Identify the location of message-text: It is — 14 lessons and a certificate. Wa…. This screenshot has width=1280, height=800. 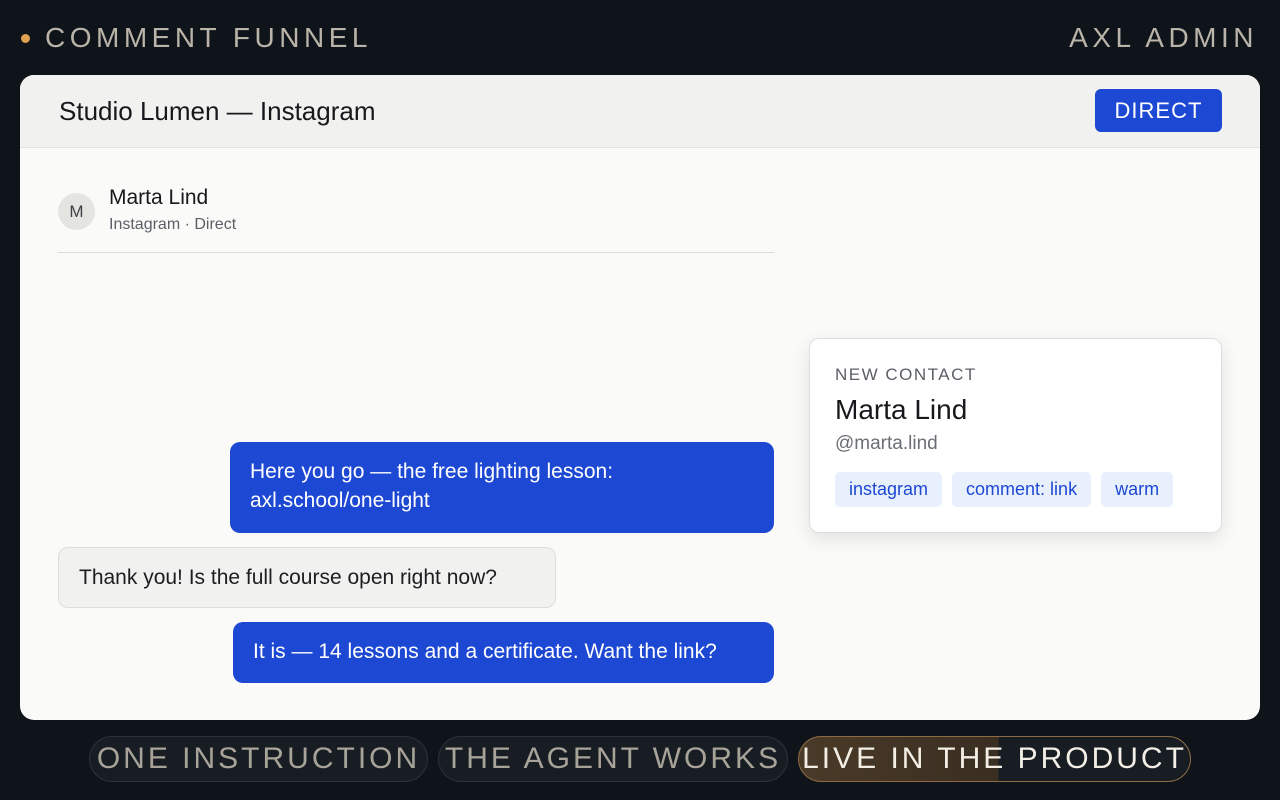
(485, 651).